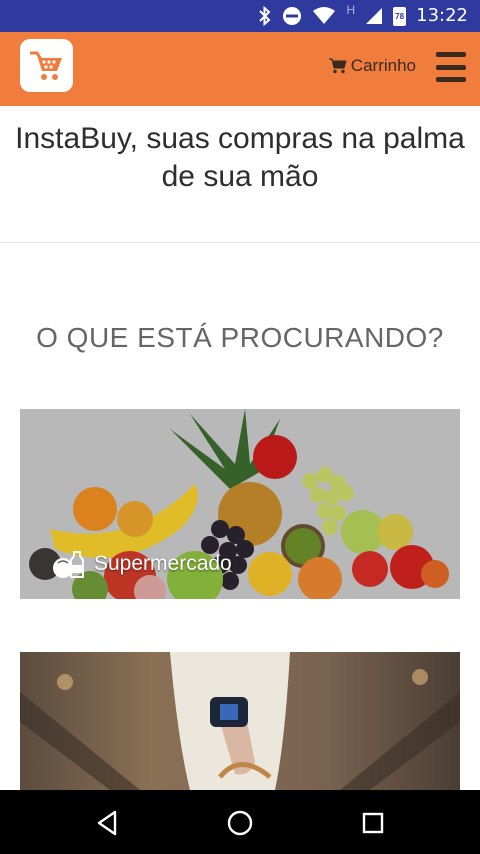 This screenshot has height=854, width=480. I want to click on bluetooth-icon, so click(265, 16).